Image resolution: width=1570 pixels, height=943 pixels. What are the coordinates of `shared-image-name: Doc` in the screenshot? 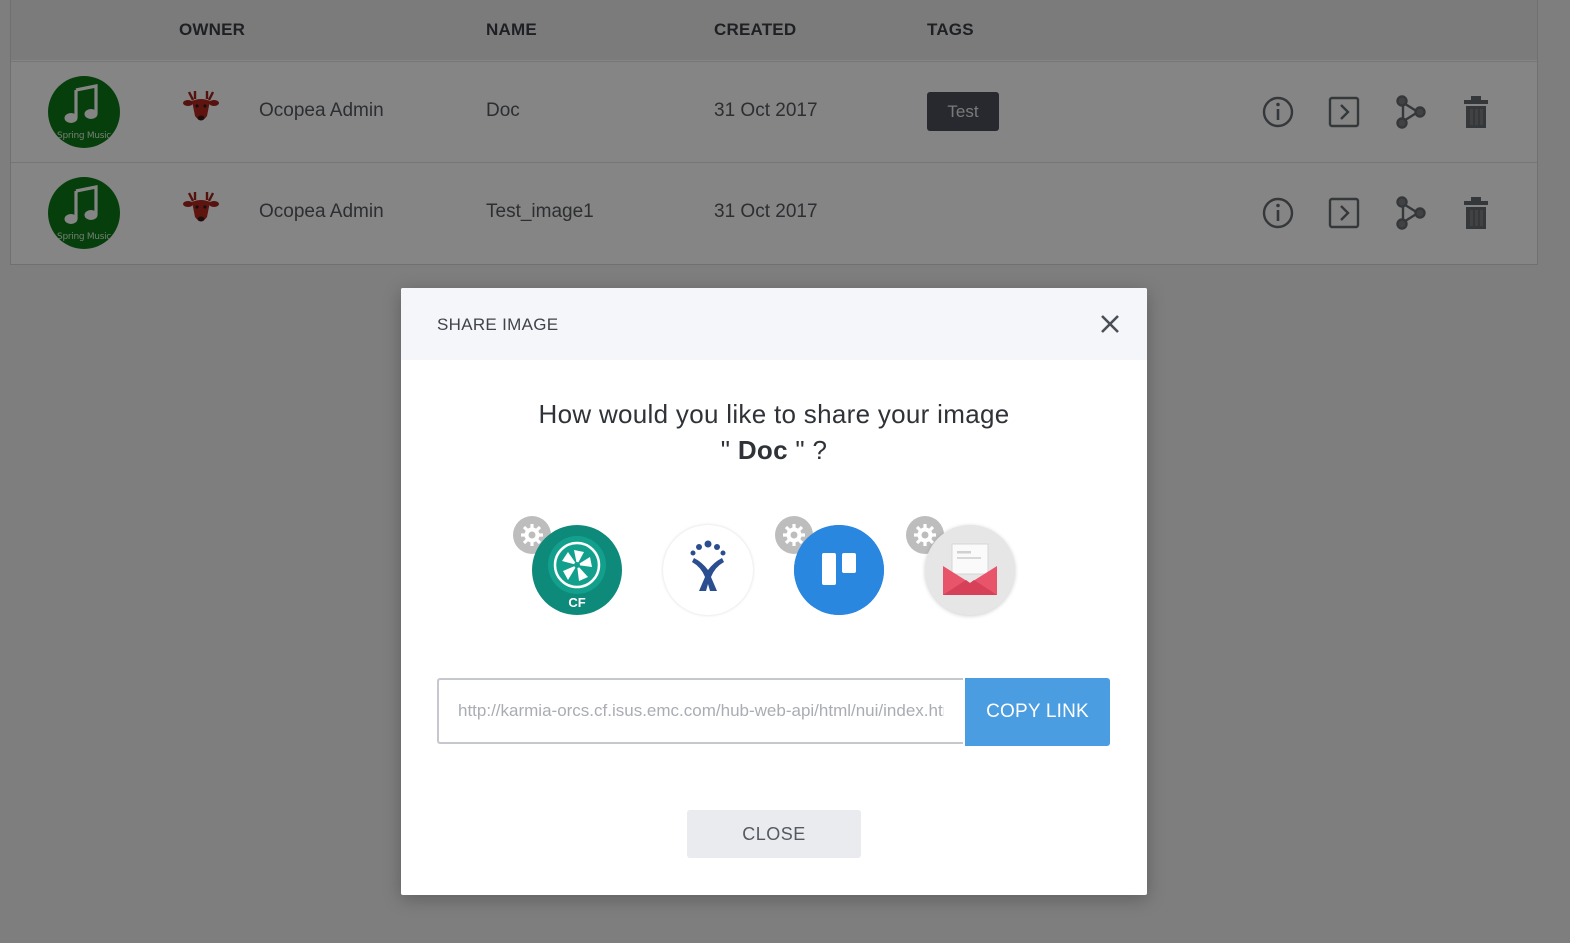 It's located at (762, 450).